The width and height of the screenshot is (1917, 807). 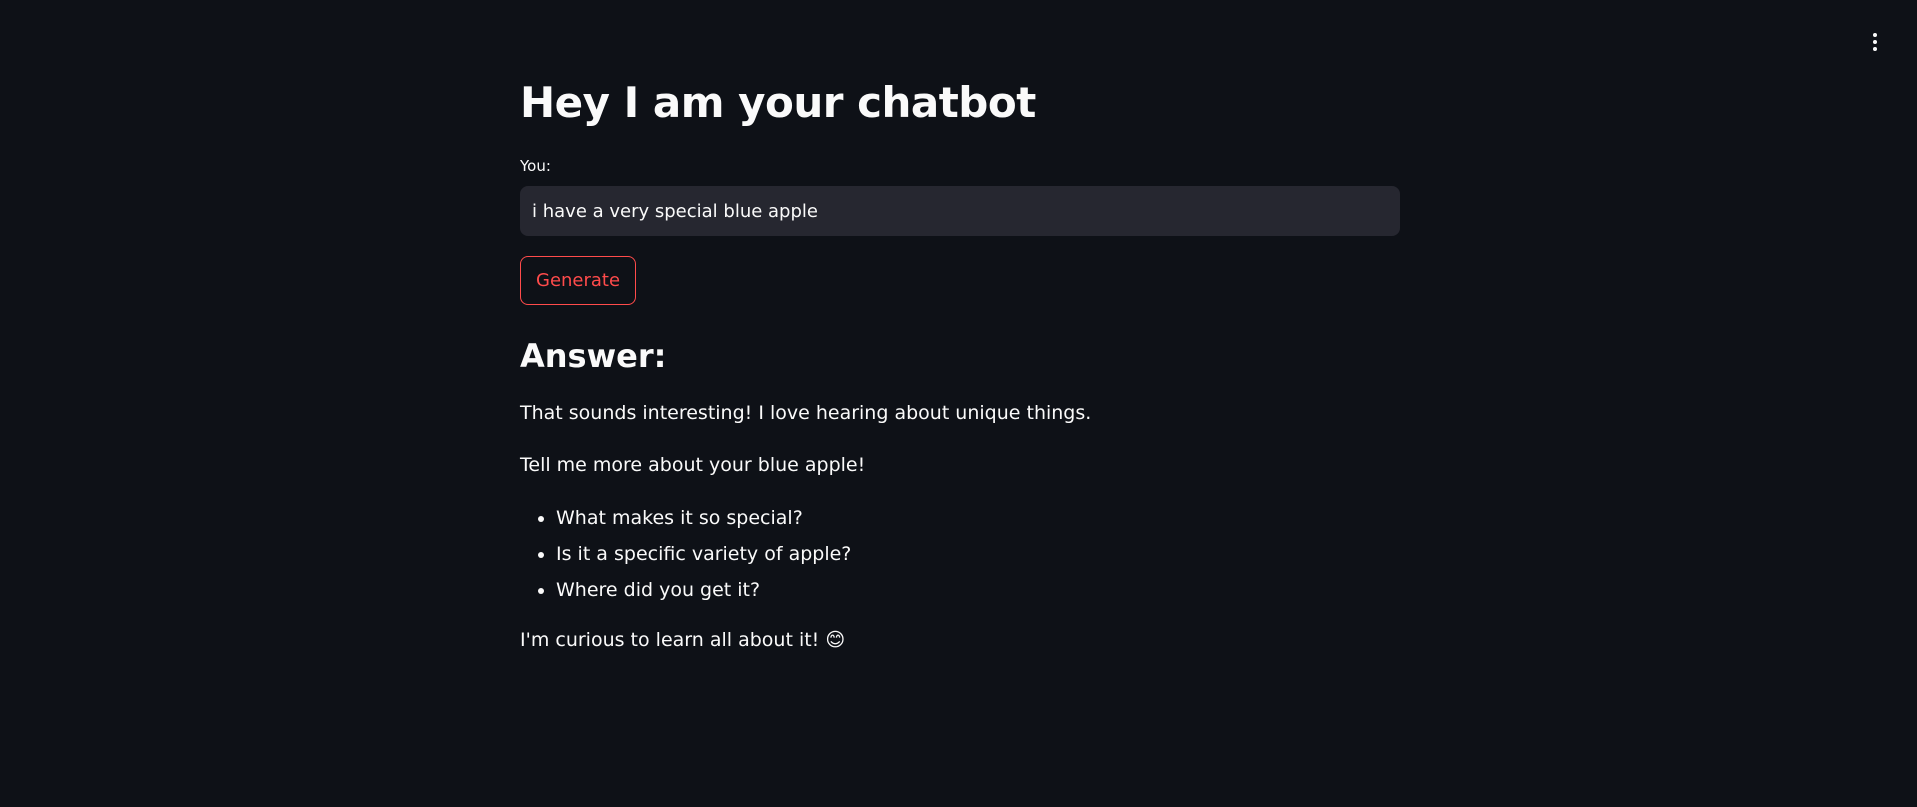 What do you see at coordinates (535, 166) in the screenshot?
I see `input-label: You:` at bounding box center [535, 166].